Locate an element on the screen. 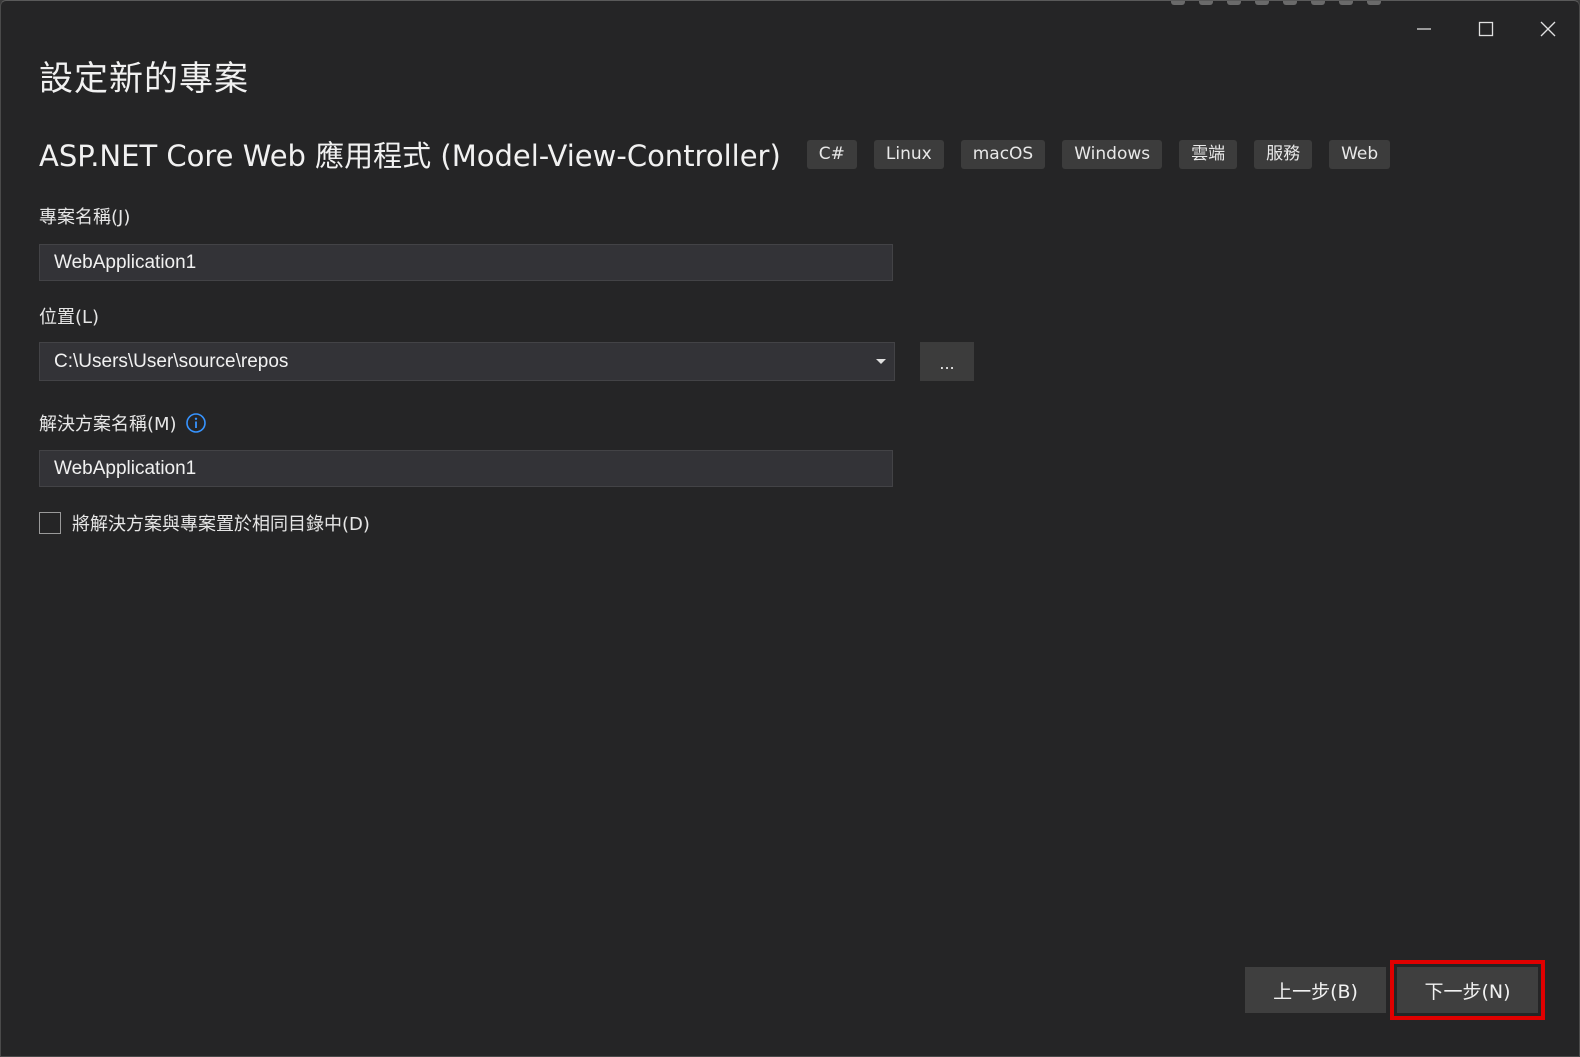 This screenshot has width=1580, height=1057. solution-name-label: 解決方案名稱(M) is located at coordinates (108, 424).